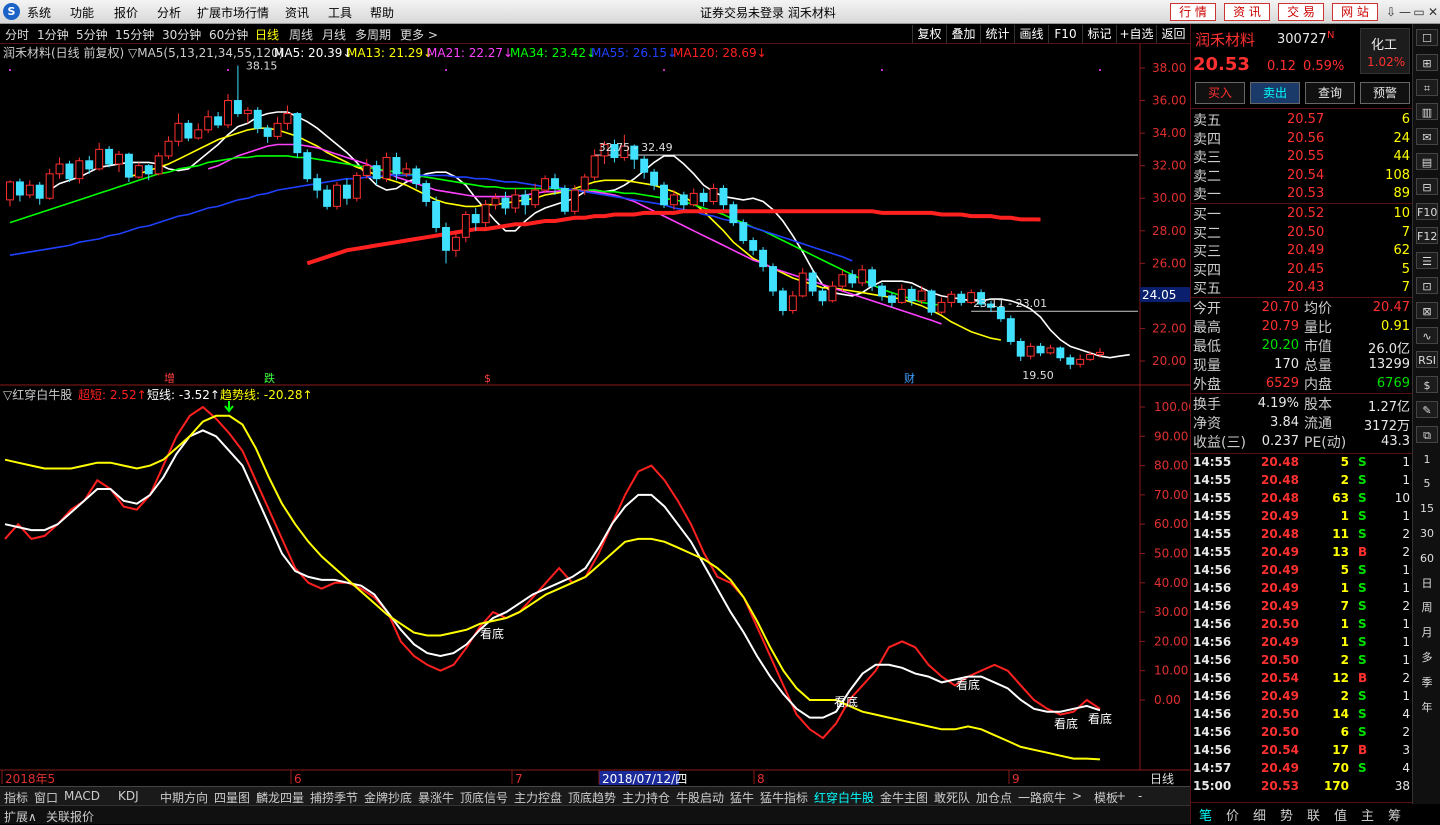  I want to click on period-tab: 15分钟, so click(134, 34).